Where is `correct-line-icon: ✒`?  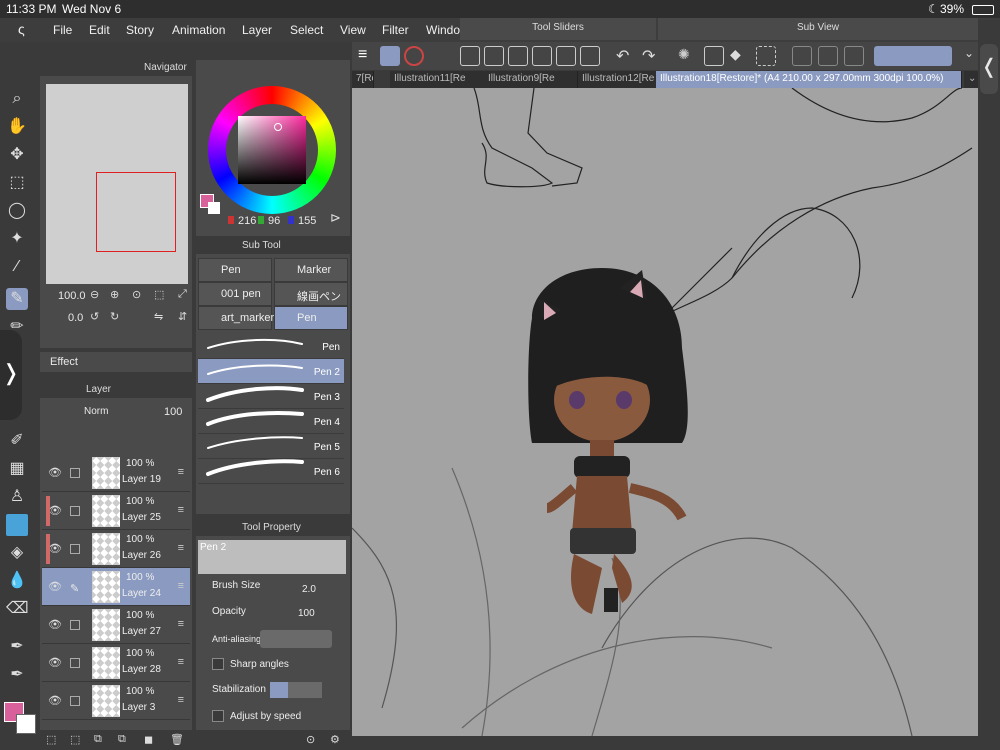
correct-line-icon: ✒ is located at coordinates (17, 647).